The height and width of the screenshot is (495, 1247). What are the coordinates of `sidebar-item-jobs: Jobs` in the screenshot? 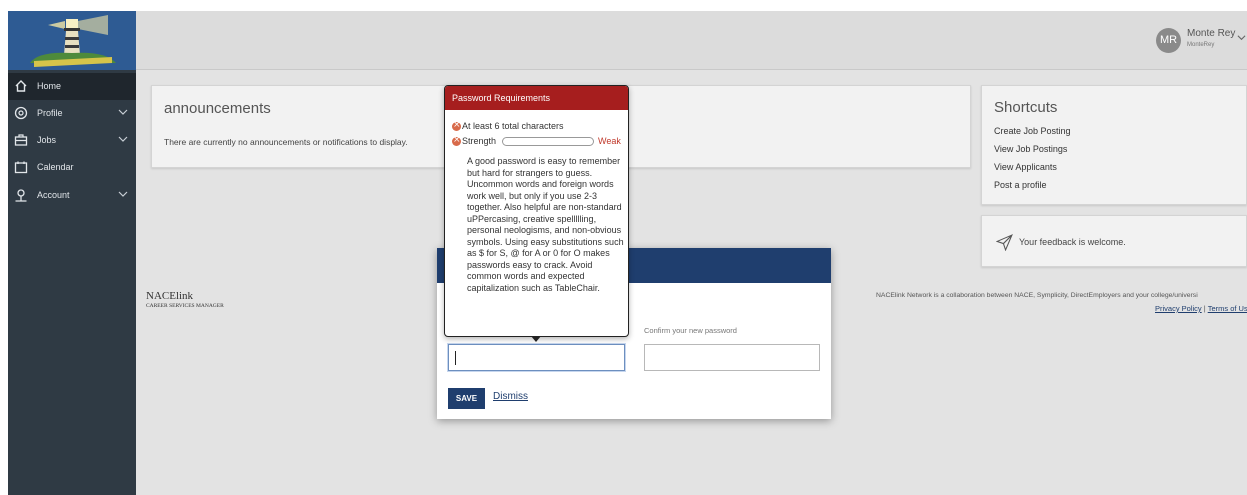 It's located at (72, 140).